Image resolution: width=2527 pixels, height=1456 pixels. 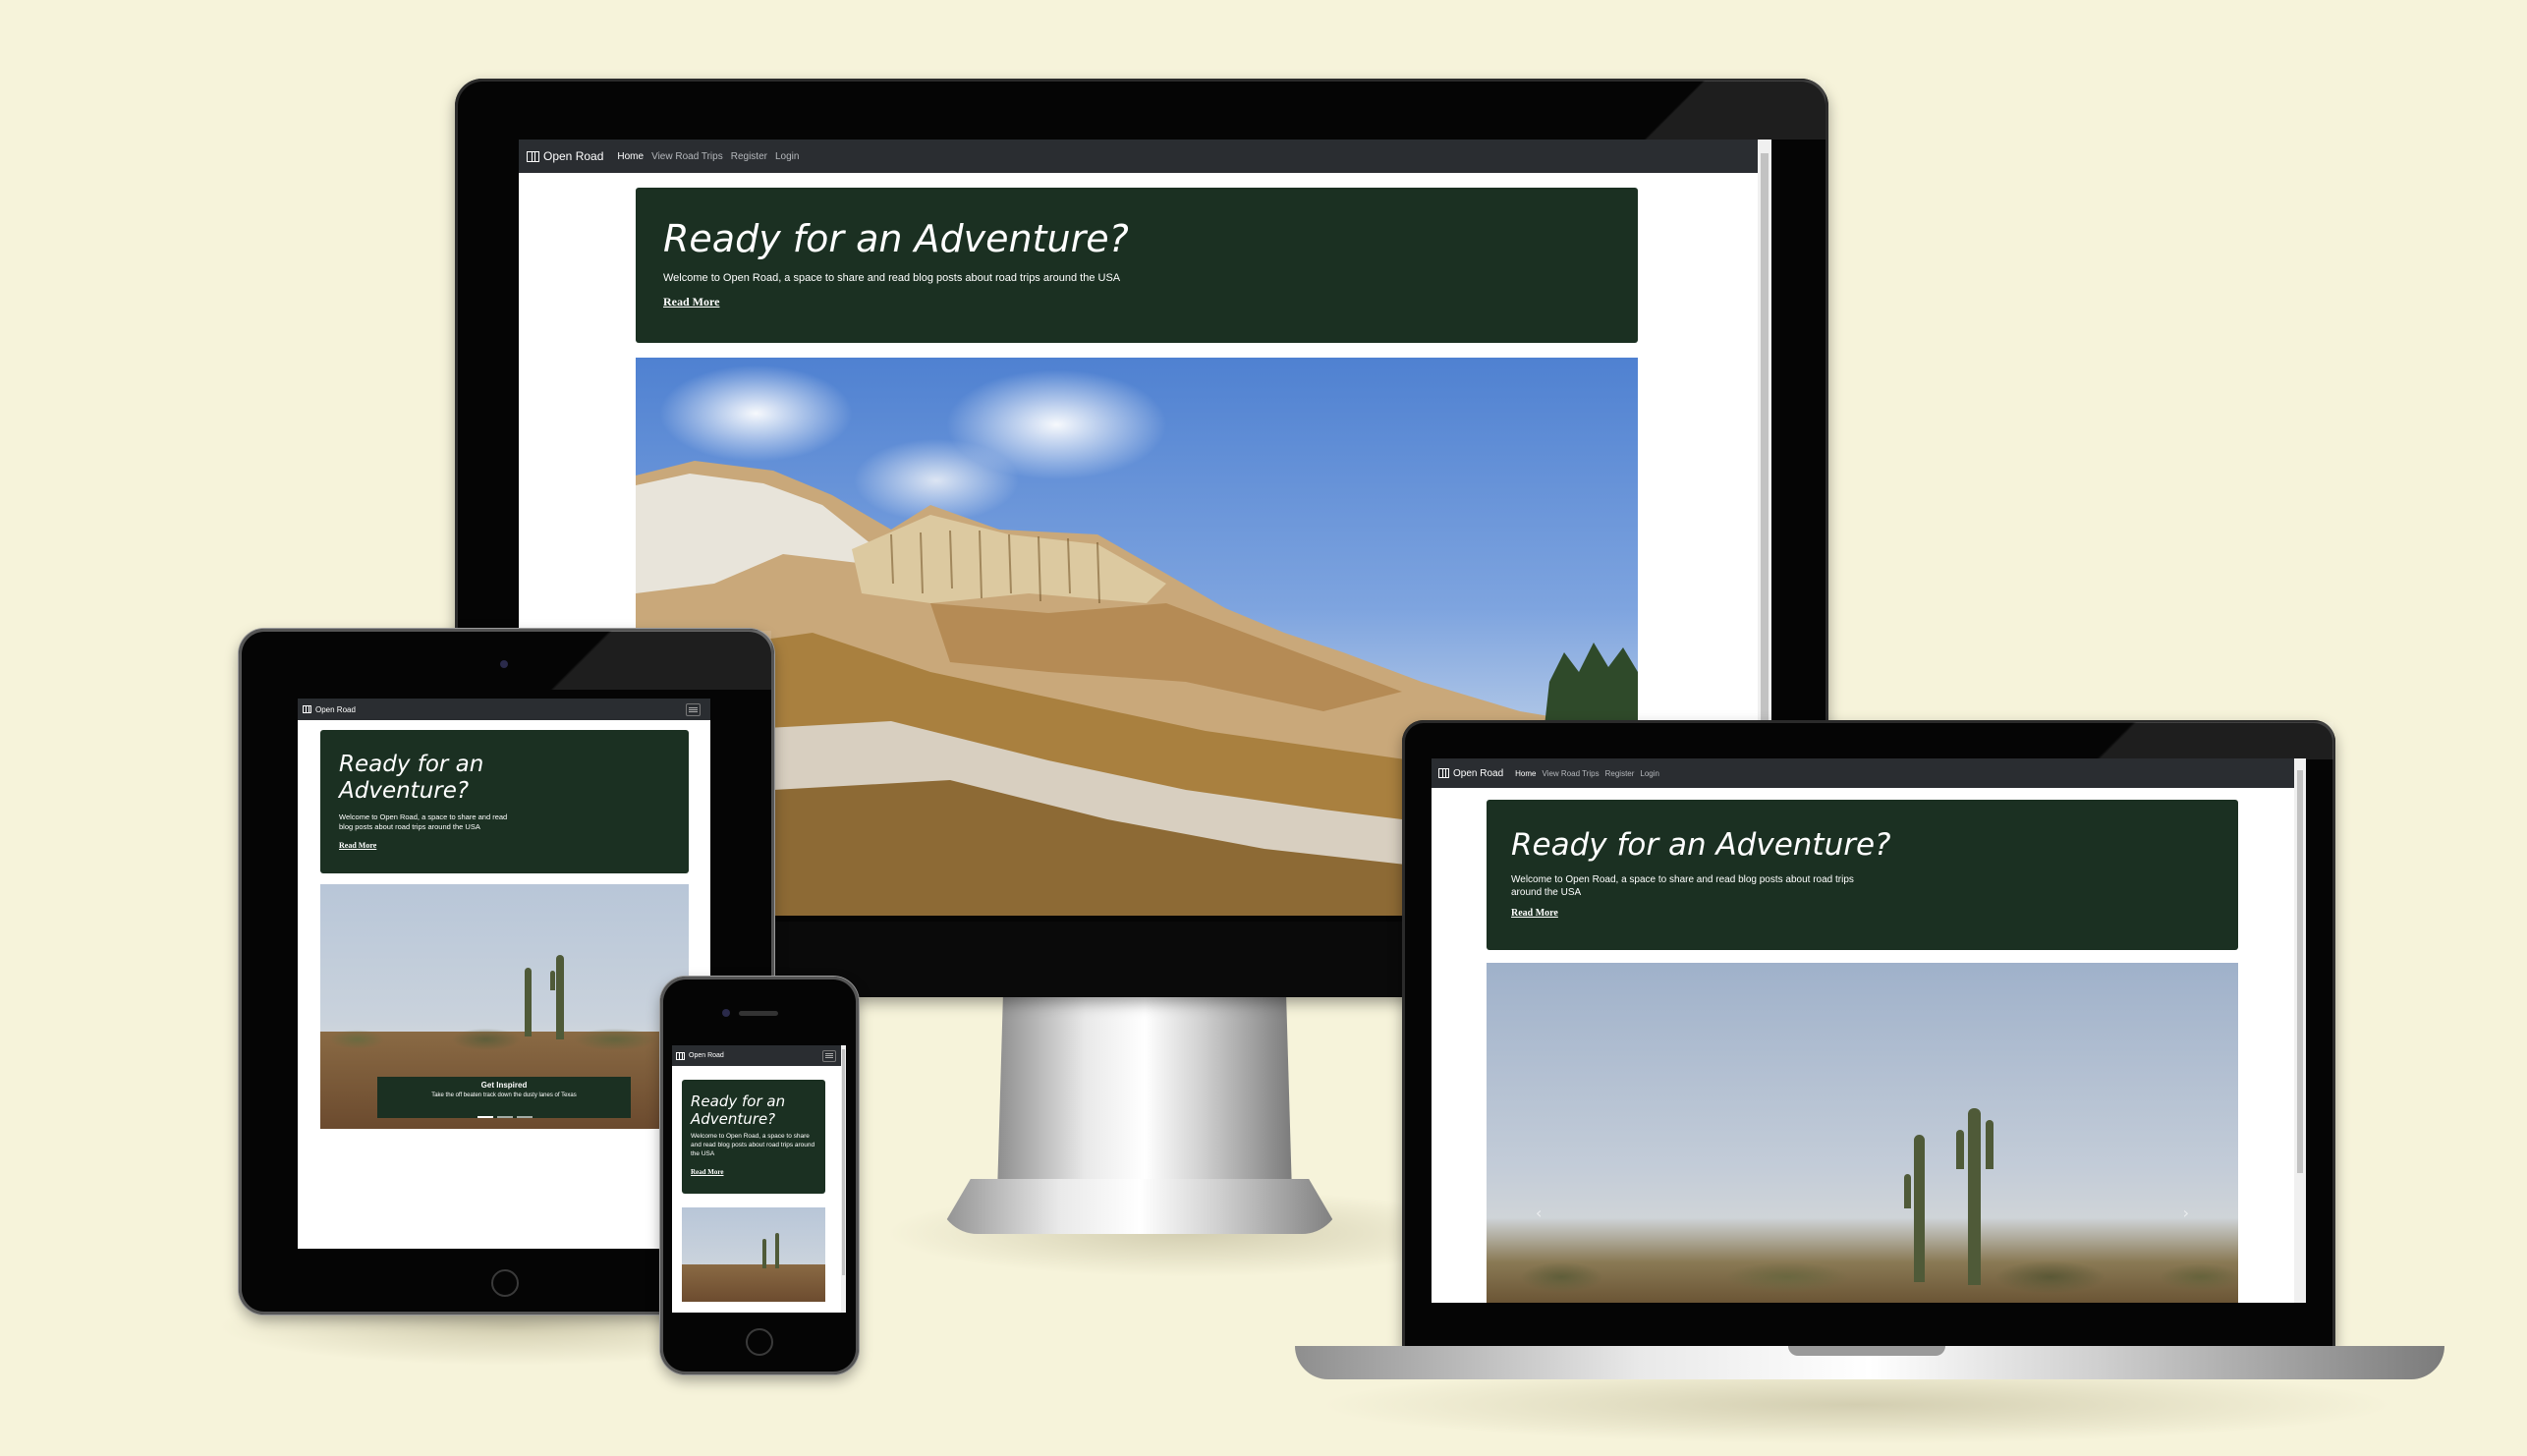 What do you see at coordinates (758, 1013) in the screenshot?
I see `phone-speaker` at bounding box center [758, 1013].